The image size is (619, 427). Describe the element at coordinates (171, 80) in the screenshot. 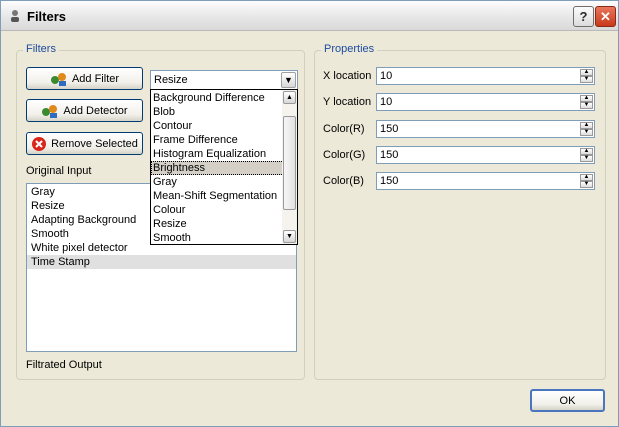

I see `filter-type-value: Resize` at that location.